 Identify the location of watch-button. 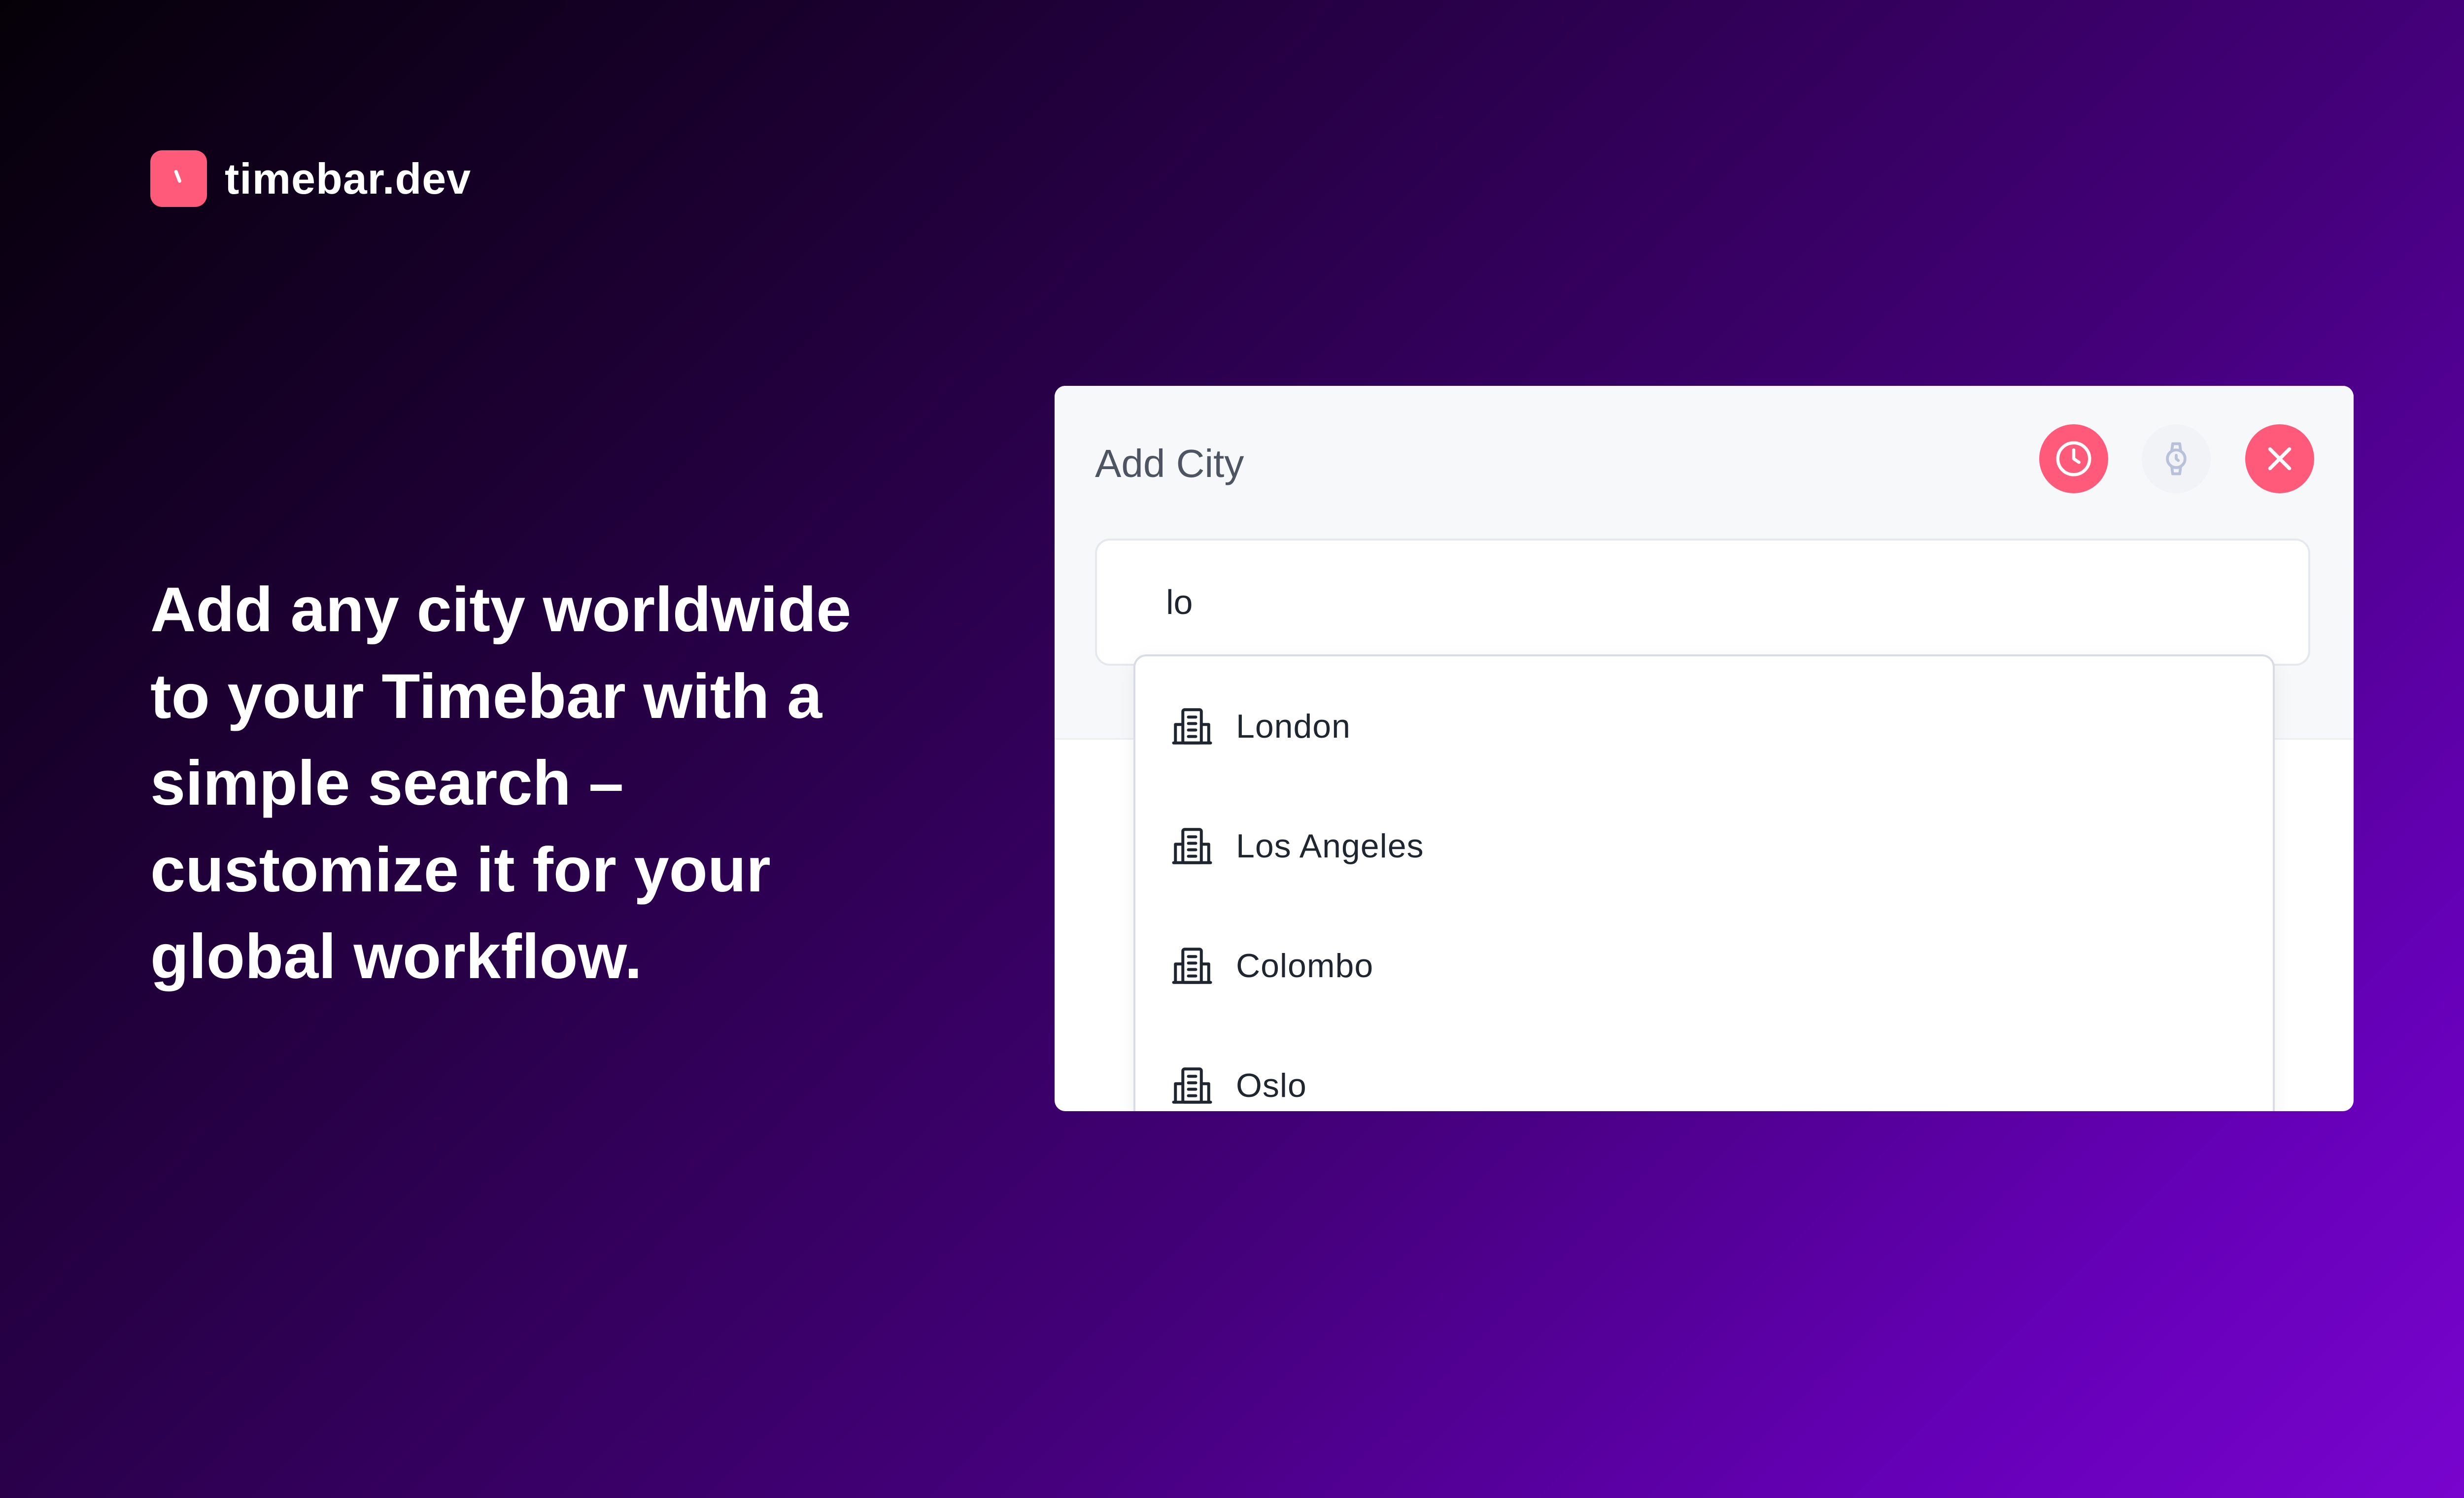
(2176, 458).